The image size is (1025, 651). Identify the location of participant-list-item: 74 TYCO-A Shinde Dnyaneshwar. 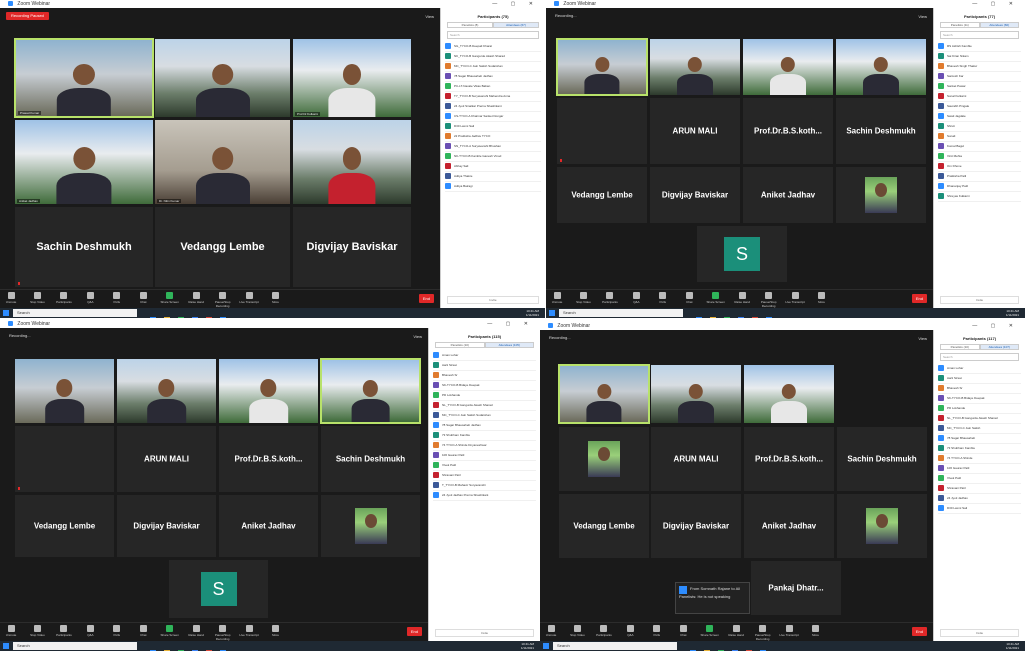
(484, 446).